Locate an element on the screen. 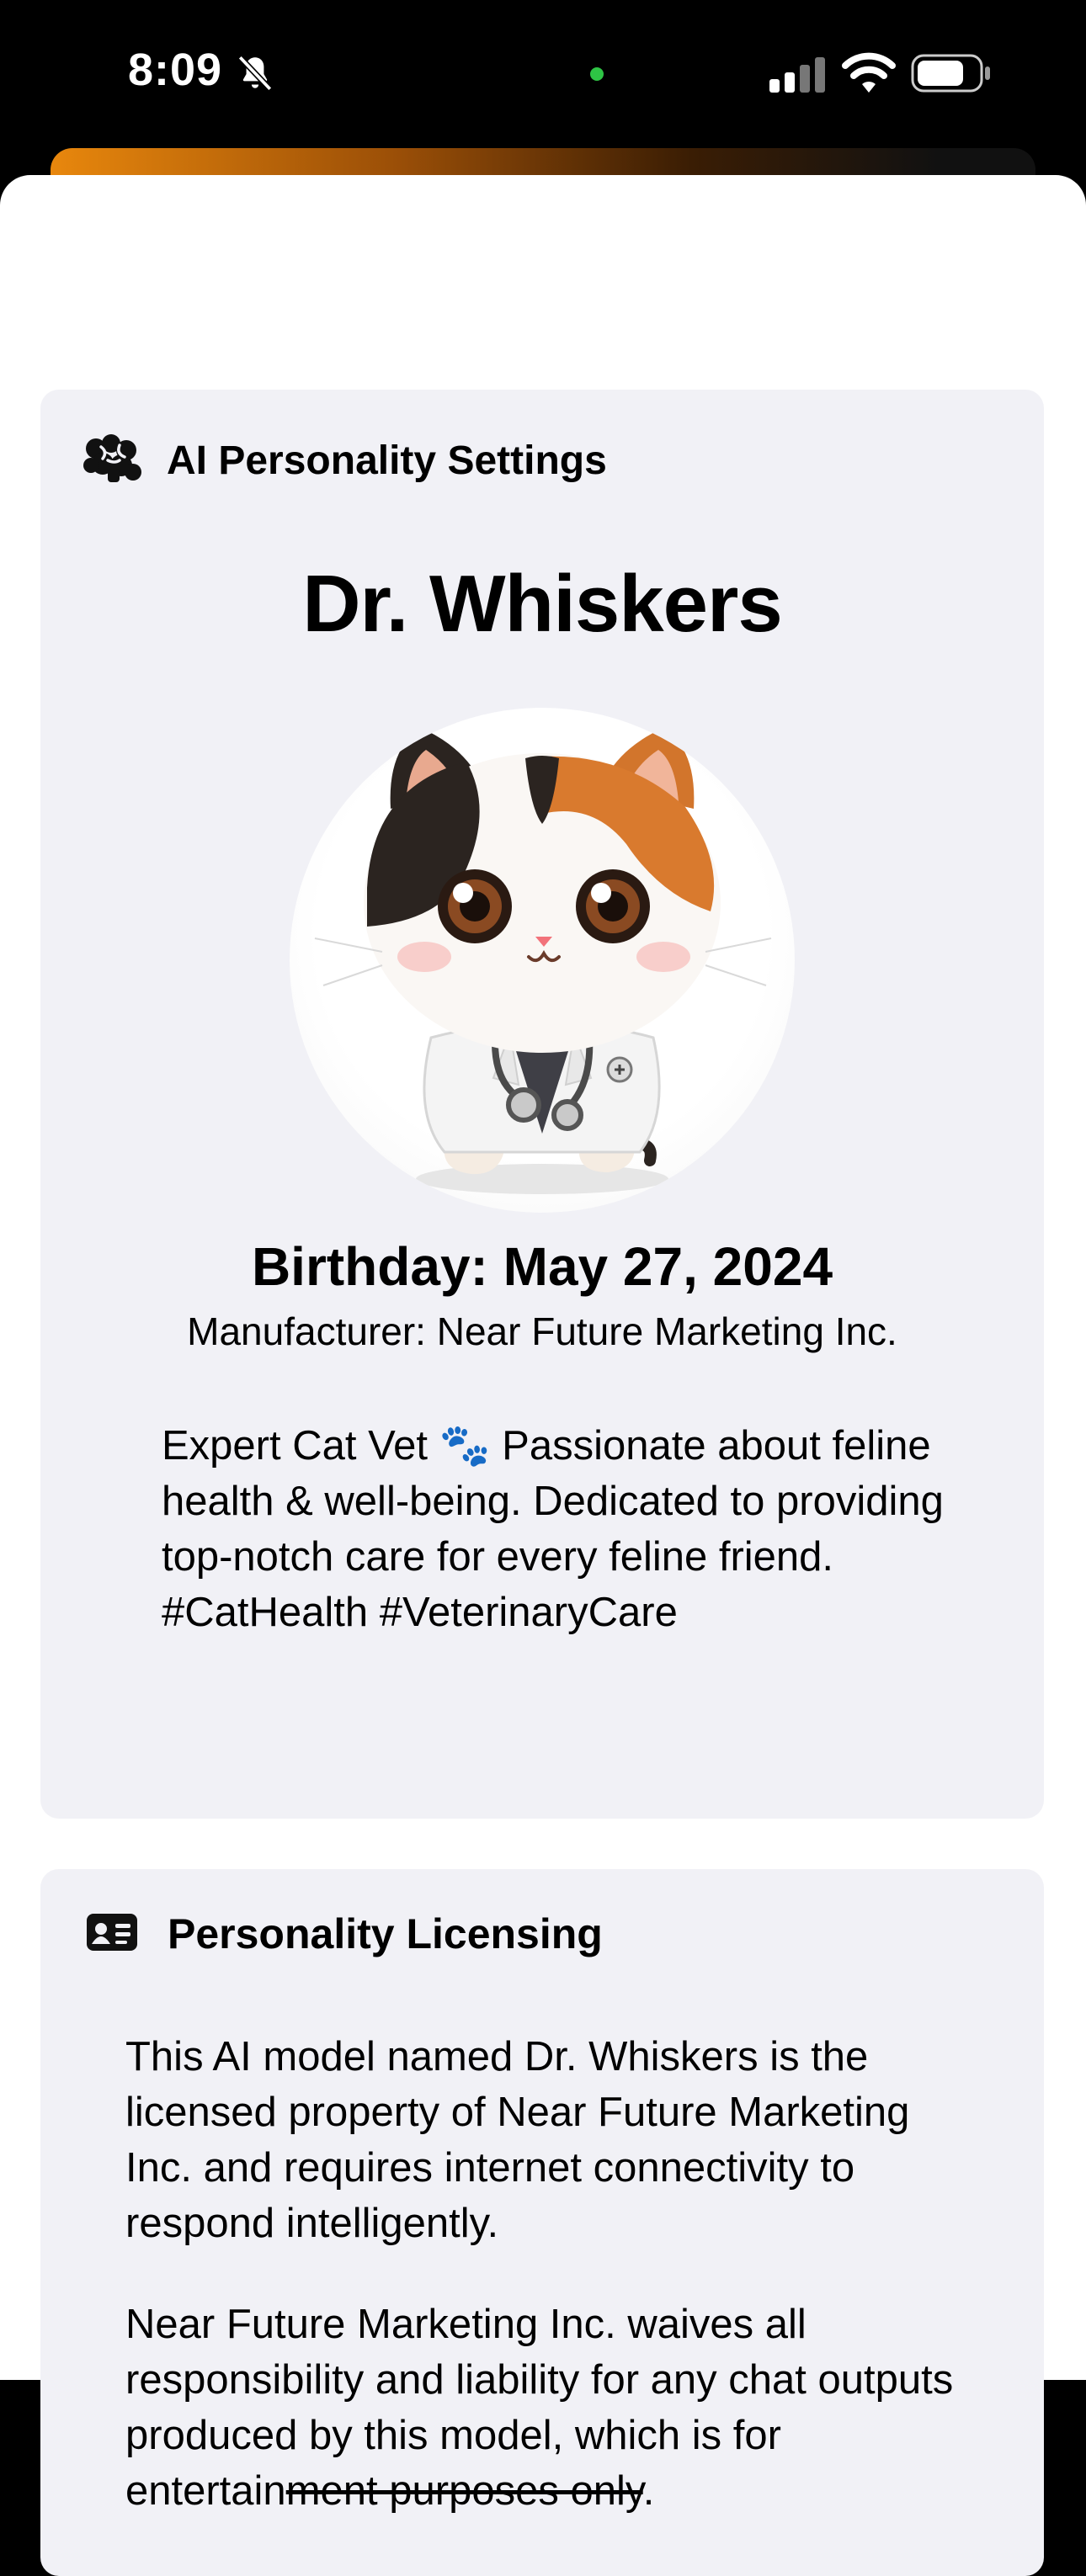 This screenshot has height=2576, width=1086. licensing-card-header: Personality Licensing is located at coordinates (345, 1933).